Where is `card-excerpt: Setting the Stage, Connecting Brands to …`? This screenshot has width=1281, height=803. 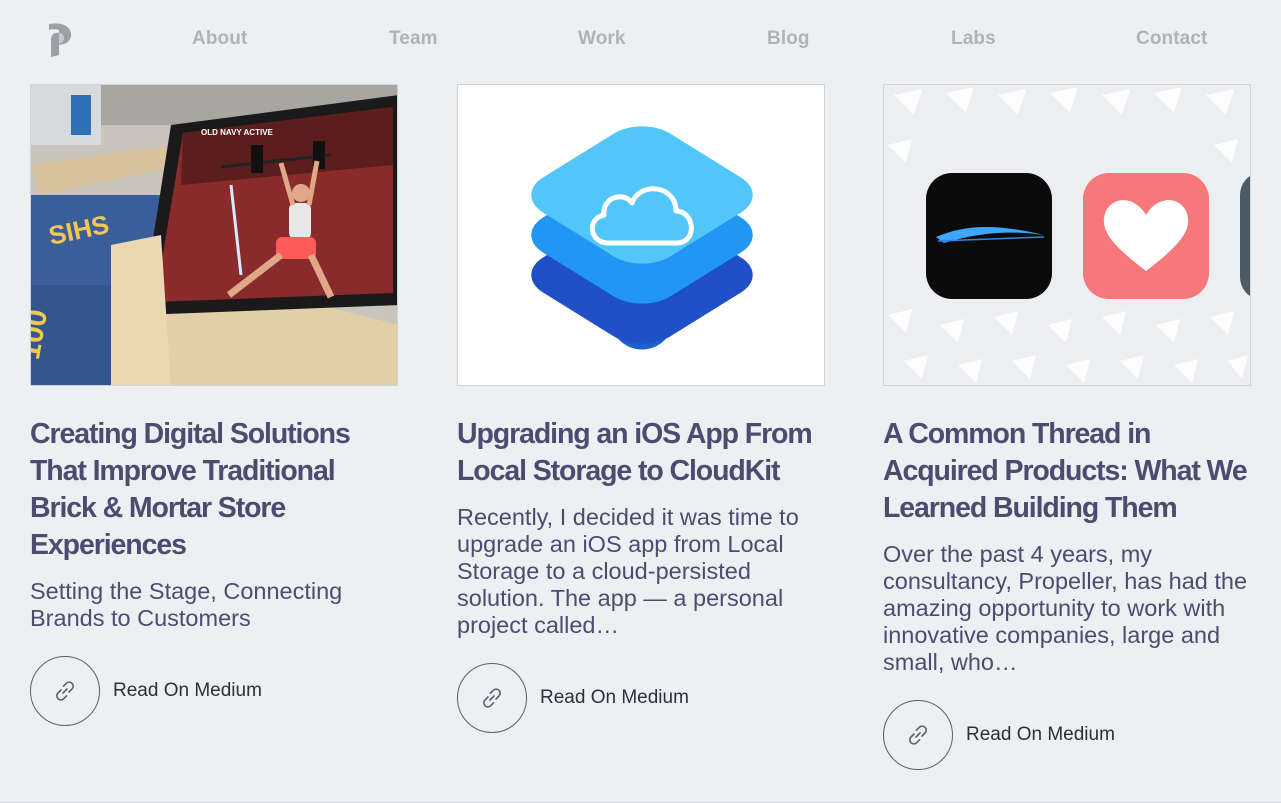 card-excerpt: Setting the Stage, Connecting Brands to … is located at coordinates (186, 604).